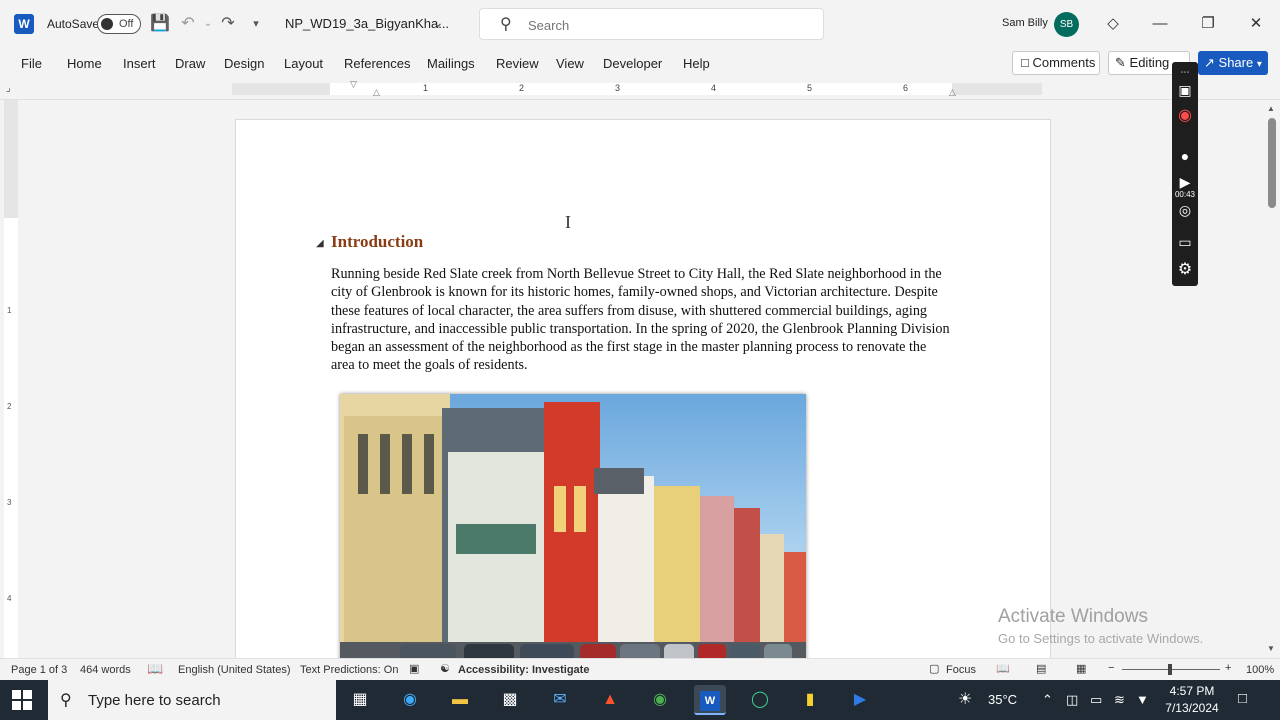 The width and height of the screenshot is (1280, 720). I want to click on search-box: ⚲, so click(651, 24).